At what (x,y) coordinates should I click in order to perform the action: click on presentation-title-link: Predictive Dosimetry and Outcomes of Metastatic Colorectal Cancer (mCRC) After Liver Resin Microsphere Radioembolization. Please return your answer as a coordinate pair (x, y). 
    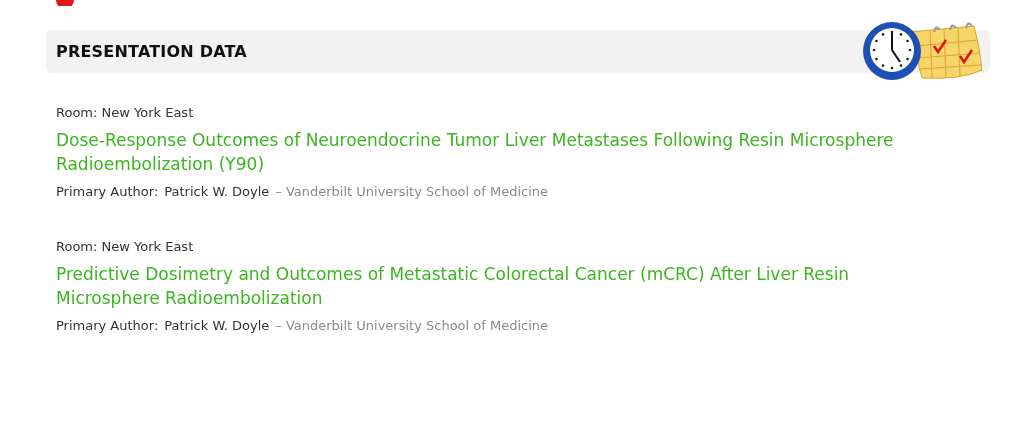
    Looking at the image, I should click on (506, 286).